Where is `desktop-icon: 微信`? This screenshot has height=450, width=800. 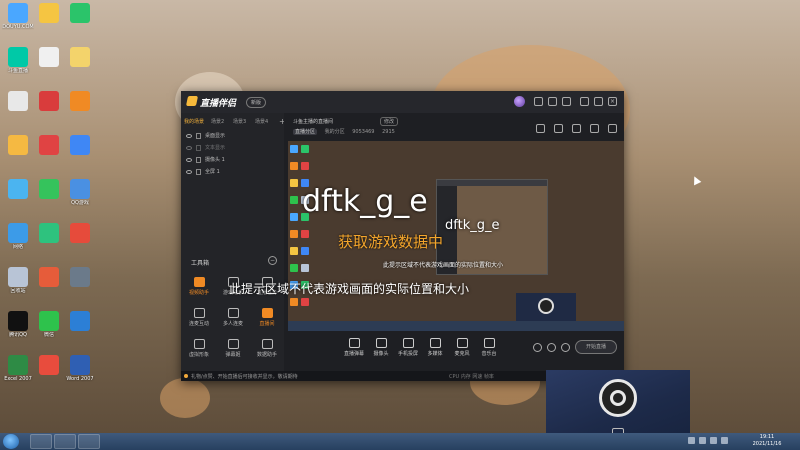 desktop-icon: 微信 is located at coordinates (49, 324).